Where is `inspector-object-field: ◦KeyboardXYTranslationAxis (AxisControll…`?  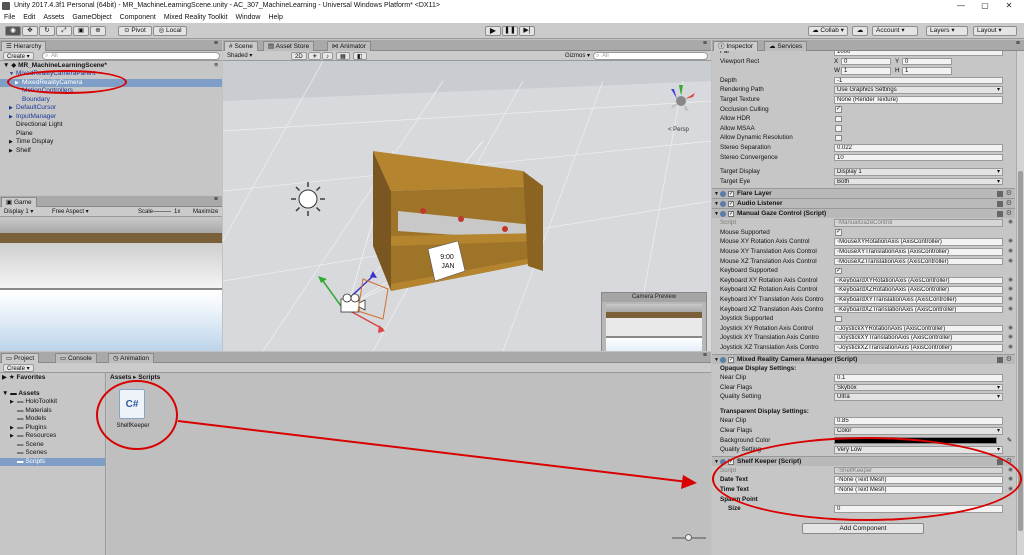 inspector-object-field: ◦KeyboardXYTranslationAxis (AxisControll… is located at coordinates (918, 300).